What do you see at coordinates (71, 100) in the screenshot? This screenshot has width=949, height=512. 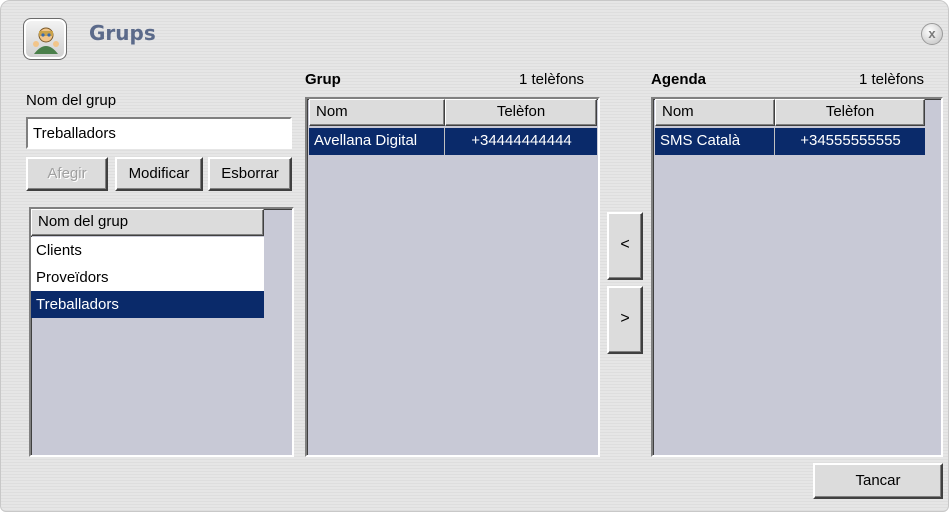 I see `group-name-label: Nom del grup` at bounding box center [71, 100].